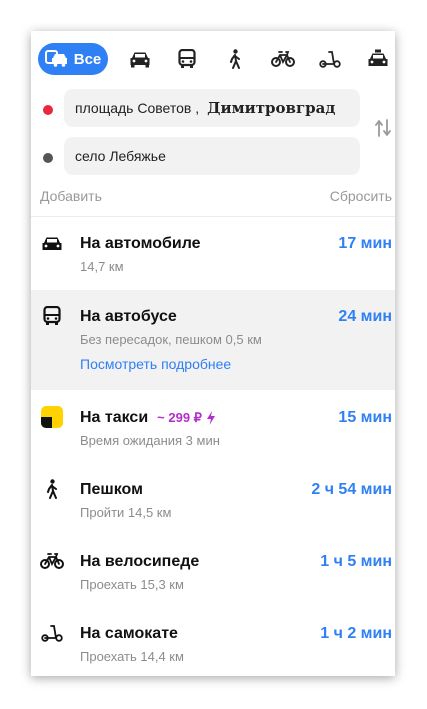 This screenshot has height=709, width=427. I want to click on route-time: 17 мин, so click(365, 243).